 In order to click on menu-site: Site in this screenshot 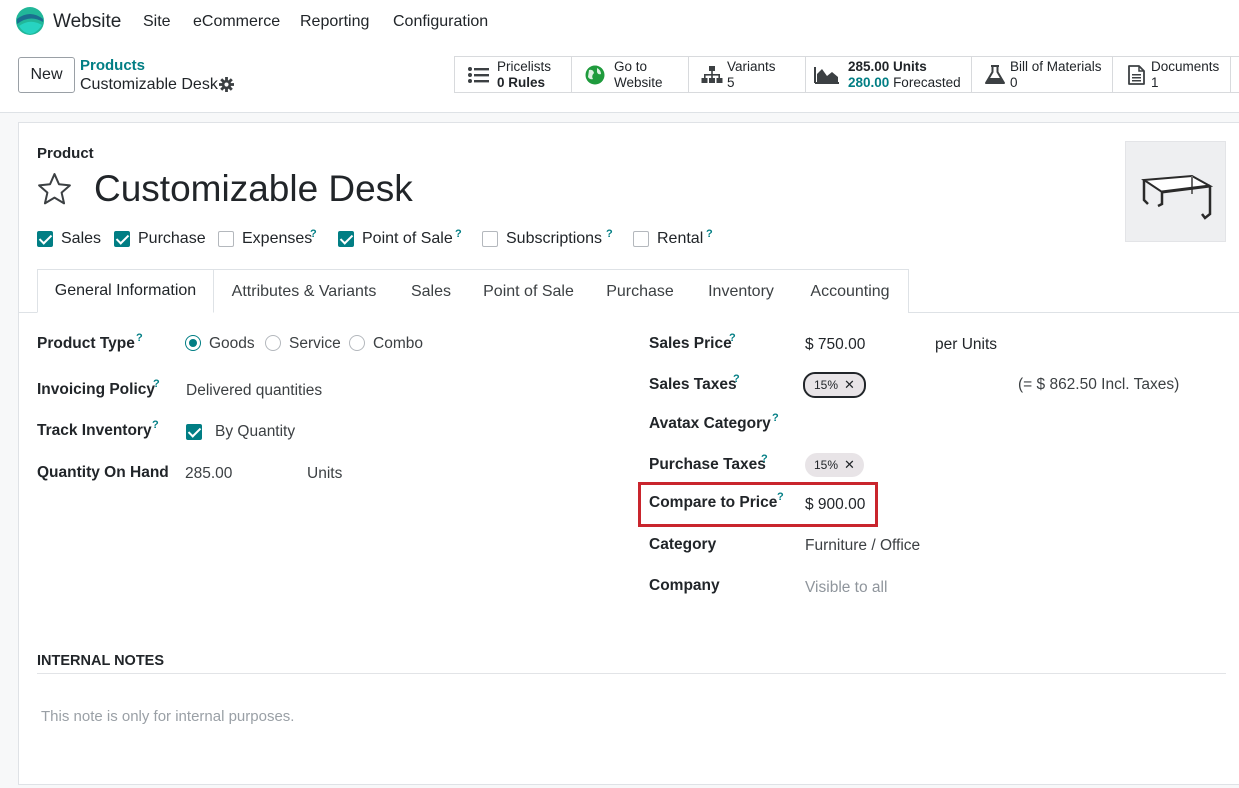, I will do `click(157, 22)`.